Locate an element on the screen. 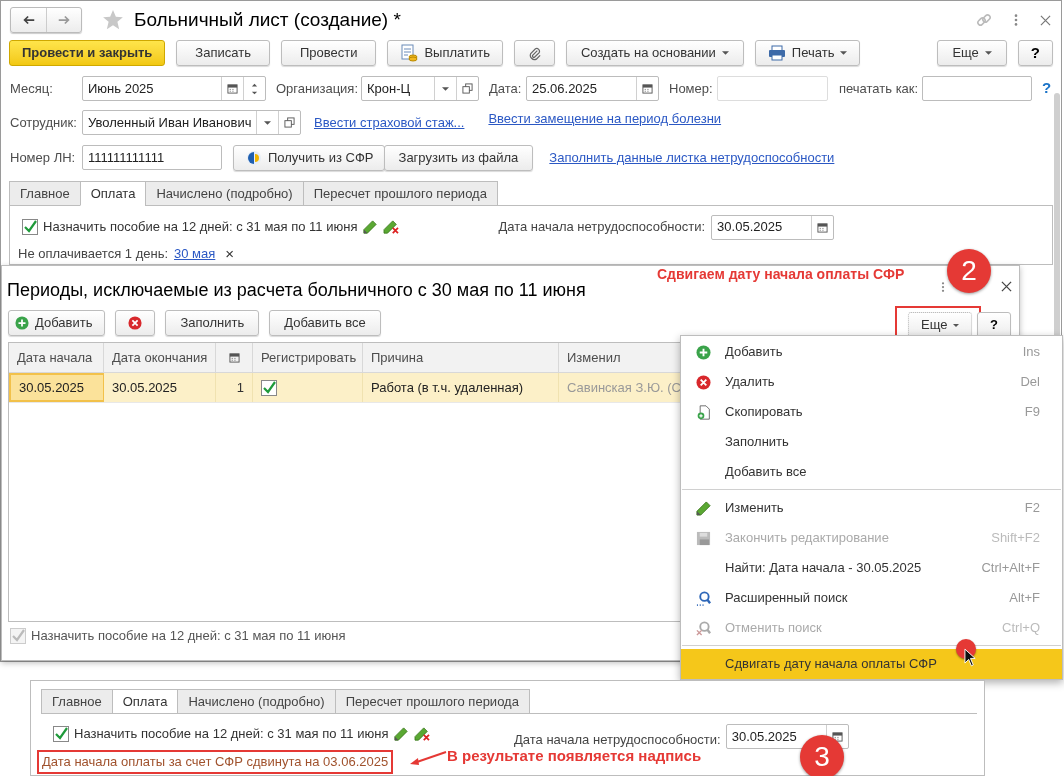 The height and width of the screenshot is (776, 1064). toolbar-button: Добавить все is located at coordinates (325, 323).